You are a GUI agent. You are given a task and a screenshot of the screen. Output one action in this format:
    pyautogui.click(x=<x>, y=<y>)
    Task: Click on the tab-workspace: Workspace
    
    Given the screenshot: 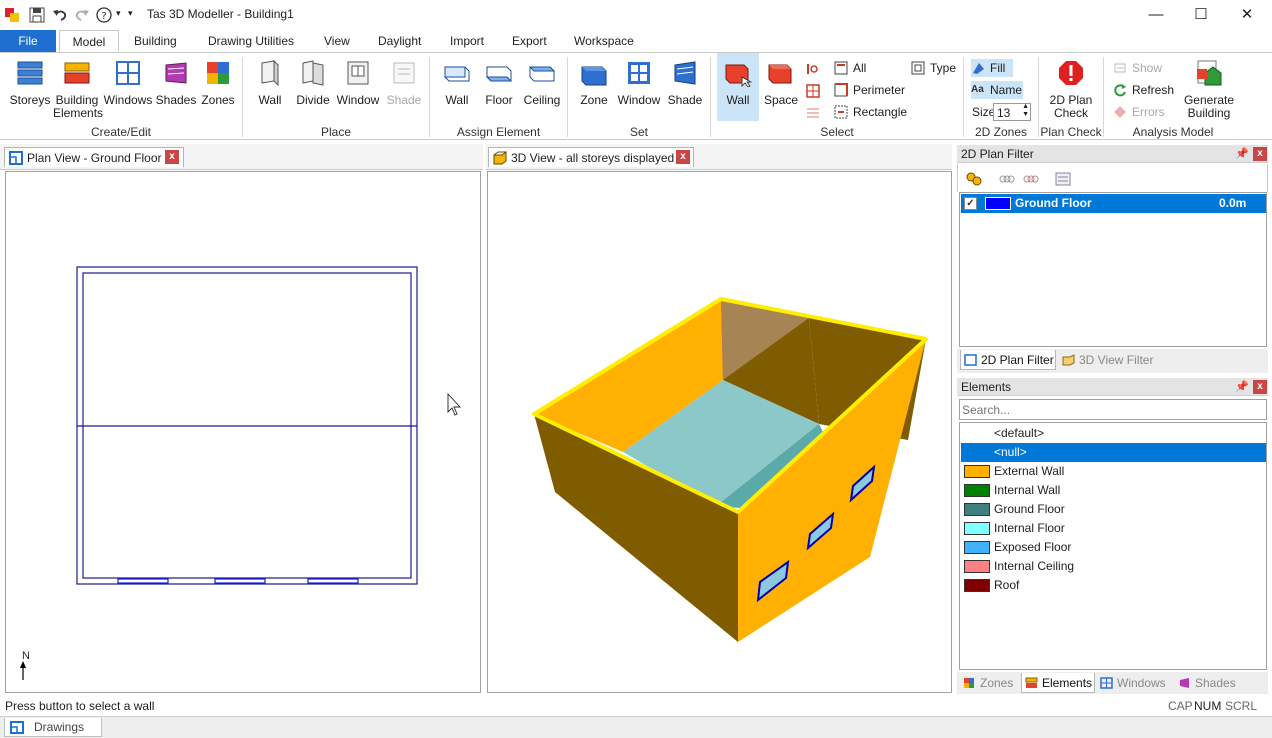 What is the action you would take?
    pyautogui.click(x=604, y=41)
    